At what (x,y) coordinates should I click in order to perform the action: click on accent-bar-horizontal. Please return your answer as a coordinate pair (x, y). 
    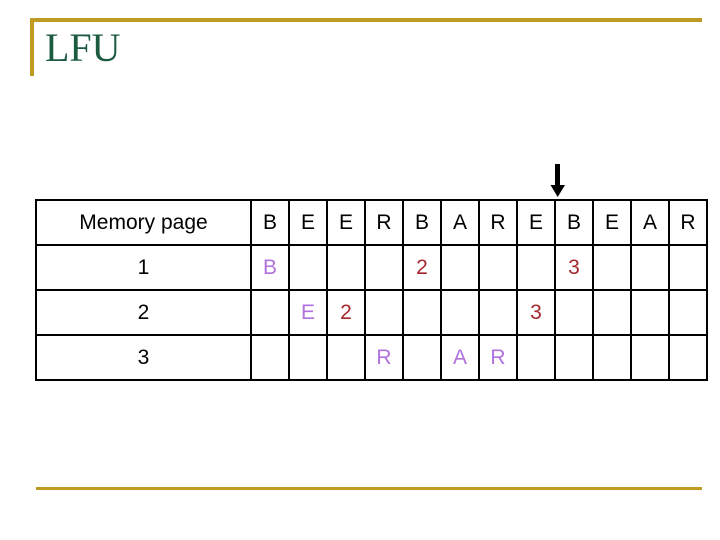
    Looking at the image, I should click on (366, 20).